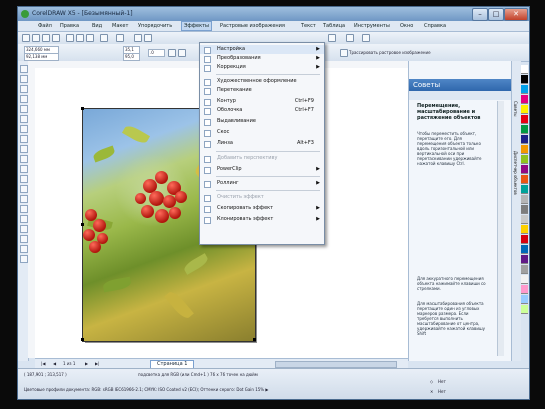 The width and height of the screenshot is (545, 409). What do you see at coordinates (252, 26) in the screenshot?
I see `menu-bitmaps: Растровые изображения` at bounding box center [252, 26].